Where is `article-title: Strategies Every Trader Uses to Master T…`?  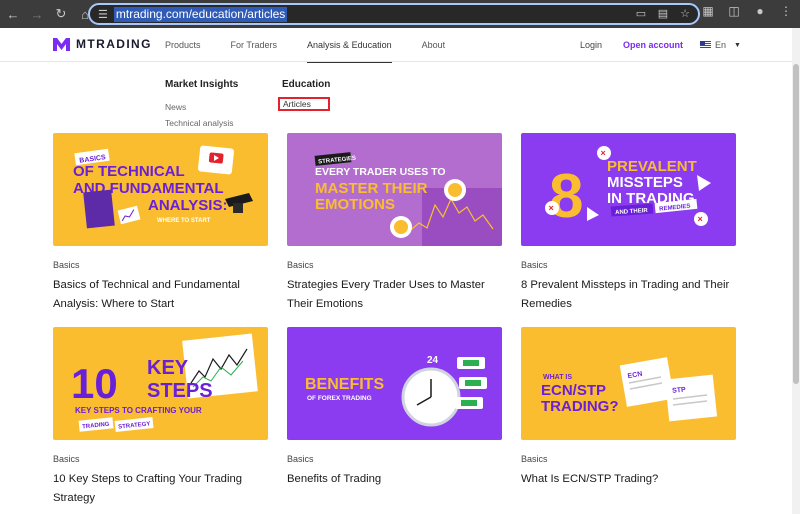 article-title: Strategies Every Trader Uses to Master T… is located at coordinates (394, 295).